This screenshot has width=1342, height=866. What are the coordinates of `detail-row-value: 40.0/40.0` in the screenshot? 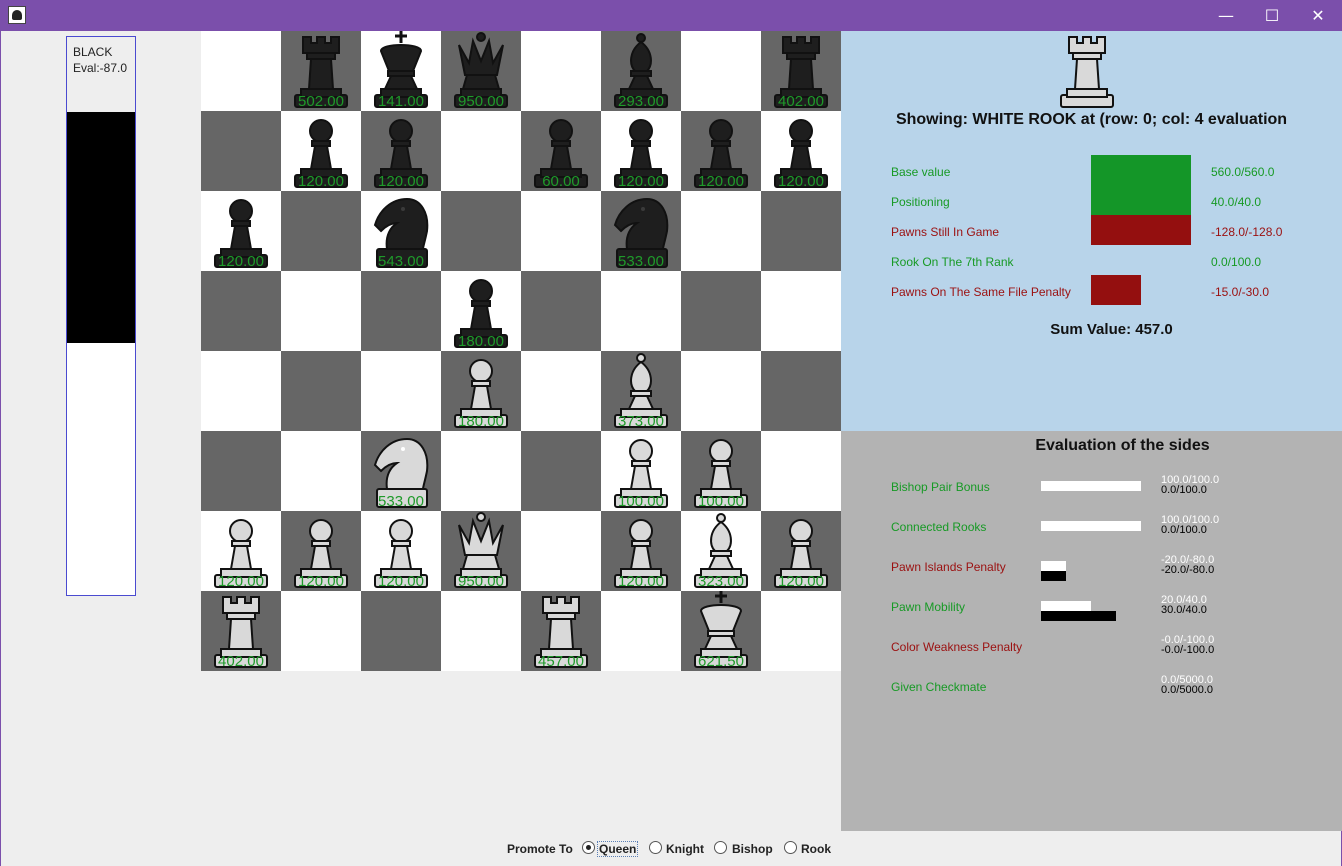 It's located at (1236, 202).